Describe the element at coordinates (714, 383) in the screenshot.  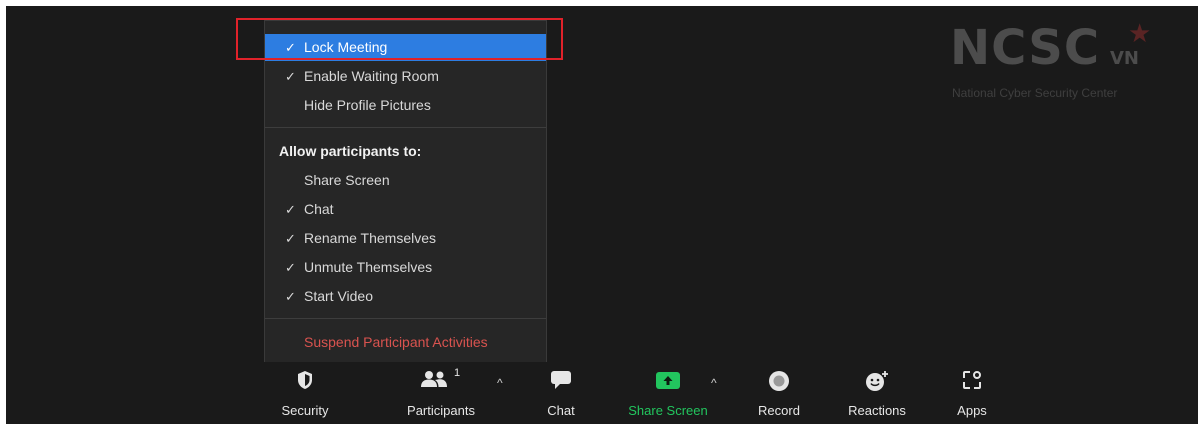
I see `share-screen-caret-icon: ^` at that location.